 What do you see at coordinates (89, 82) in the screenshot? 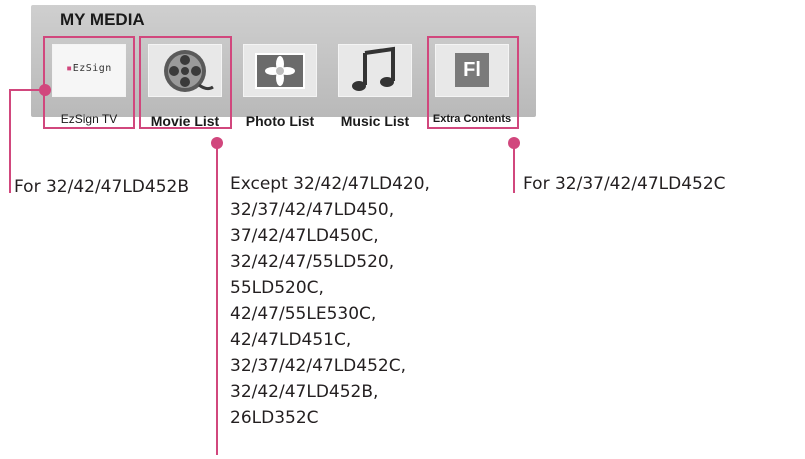
I see `highlight-ezsign` at bounding box center [89, 82].